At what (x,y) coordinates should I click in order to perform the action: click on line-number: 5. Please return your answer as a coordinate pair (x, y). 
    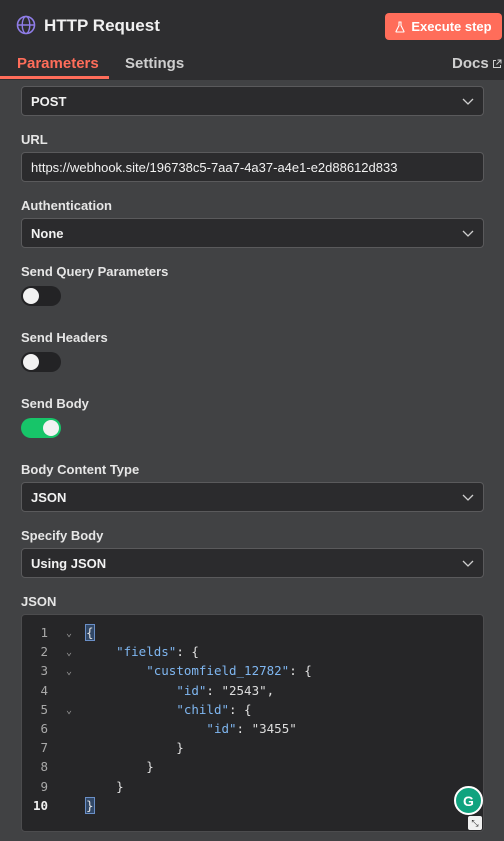
    Looking at the image, I should click on (44, 709).